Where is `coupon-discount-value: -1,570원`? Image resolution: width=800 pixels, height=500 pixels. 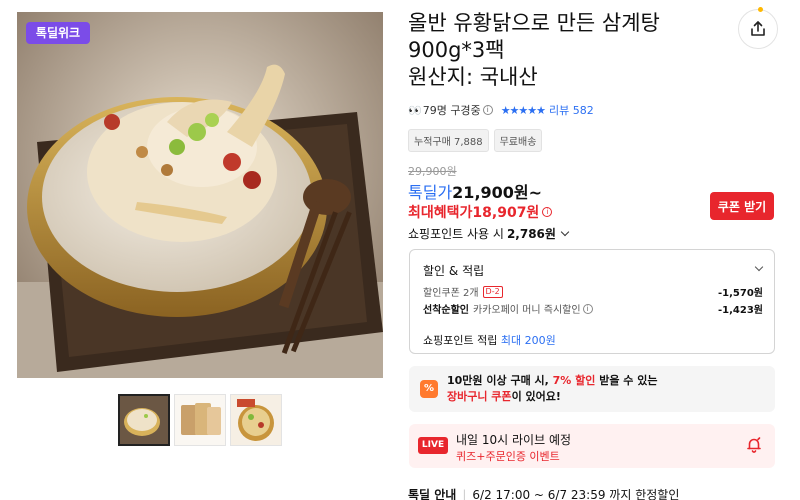
coupon-discount-value: -1,570원 is located at coordinates (740, 293).